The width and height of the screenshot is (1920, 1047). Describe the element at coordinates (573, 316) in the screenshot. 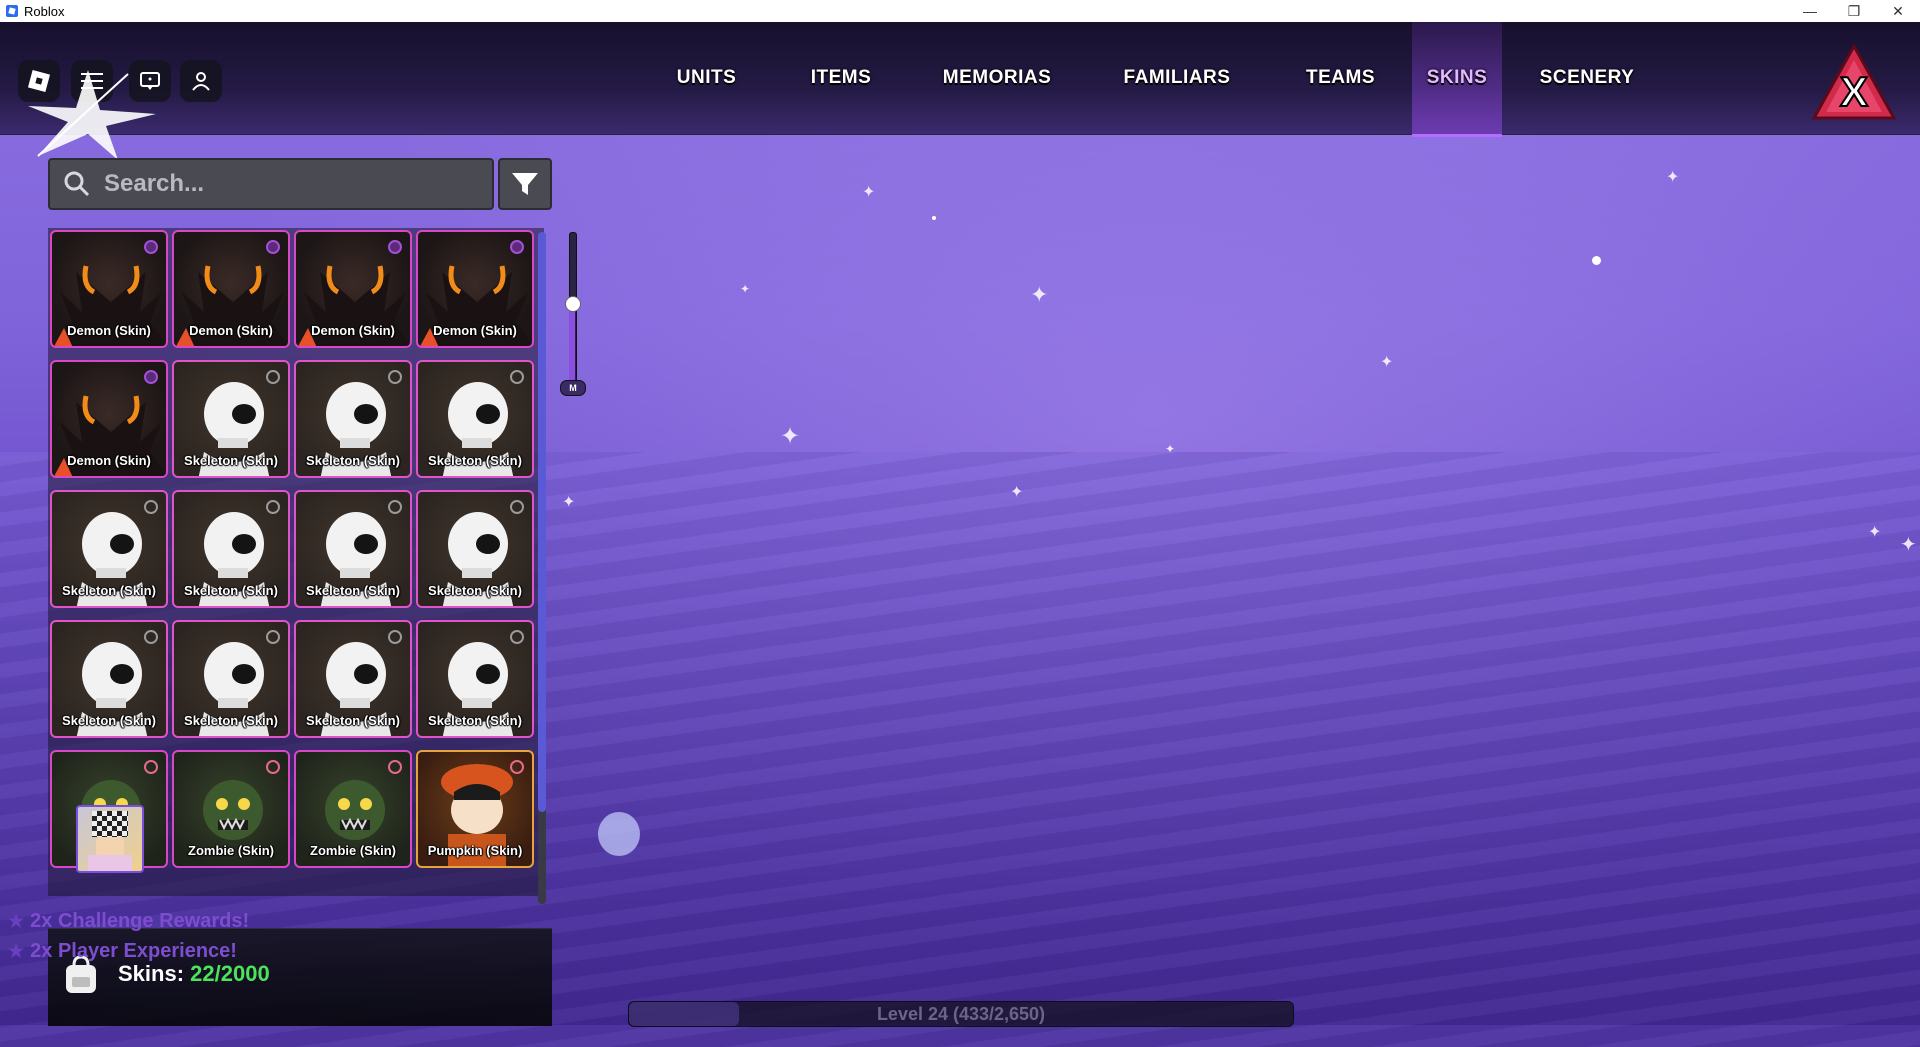

I see `zoom-slider: M` at that location.